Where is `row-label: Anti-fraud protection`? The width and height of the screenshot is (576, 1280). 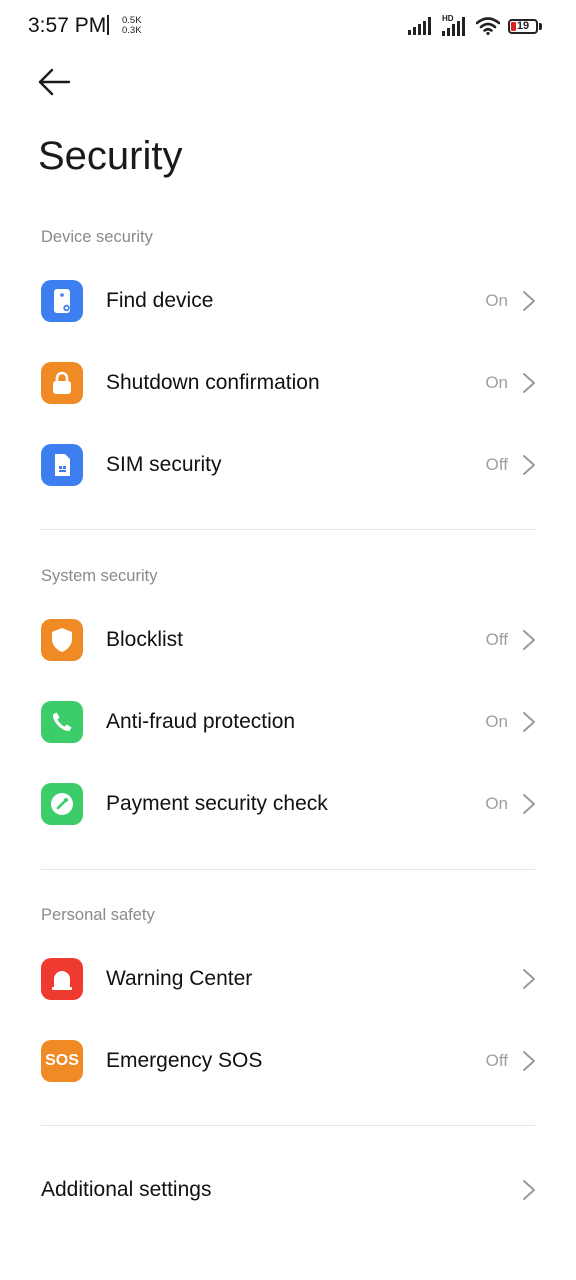 row-label: Anti-fraud protection is located at coordinates (201, 721).